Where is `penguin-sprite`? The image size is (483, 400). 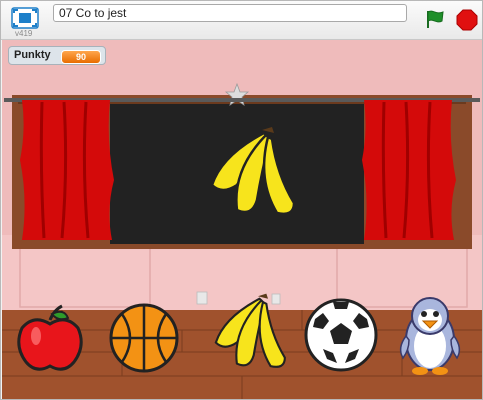
penguin-sprite is located at coordinates (430, 336).